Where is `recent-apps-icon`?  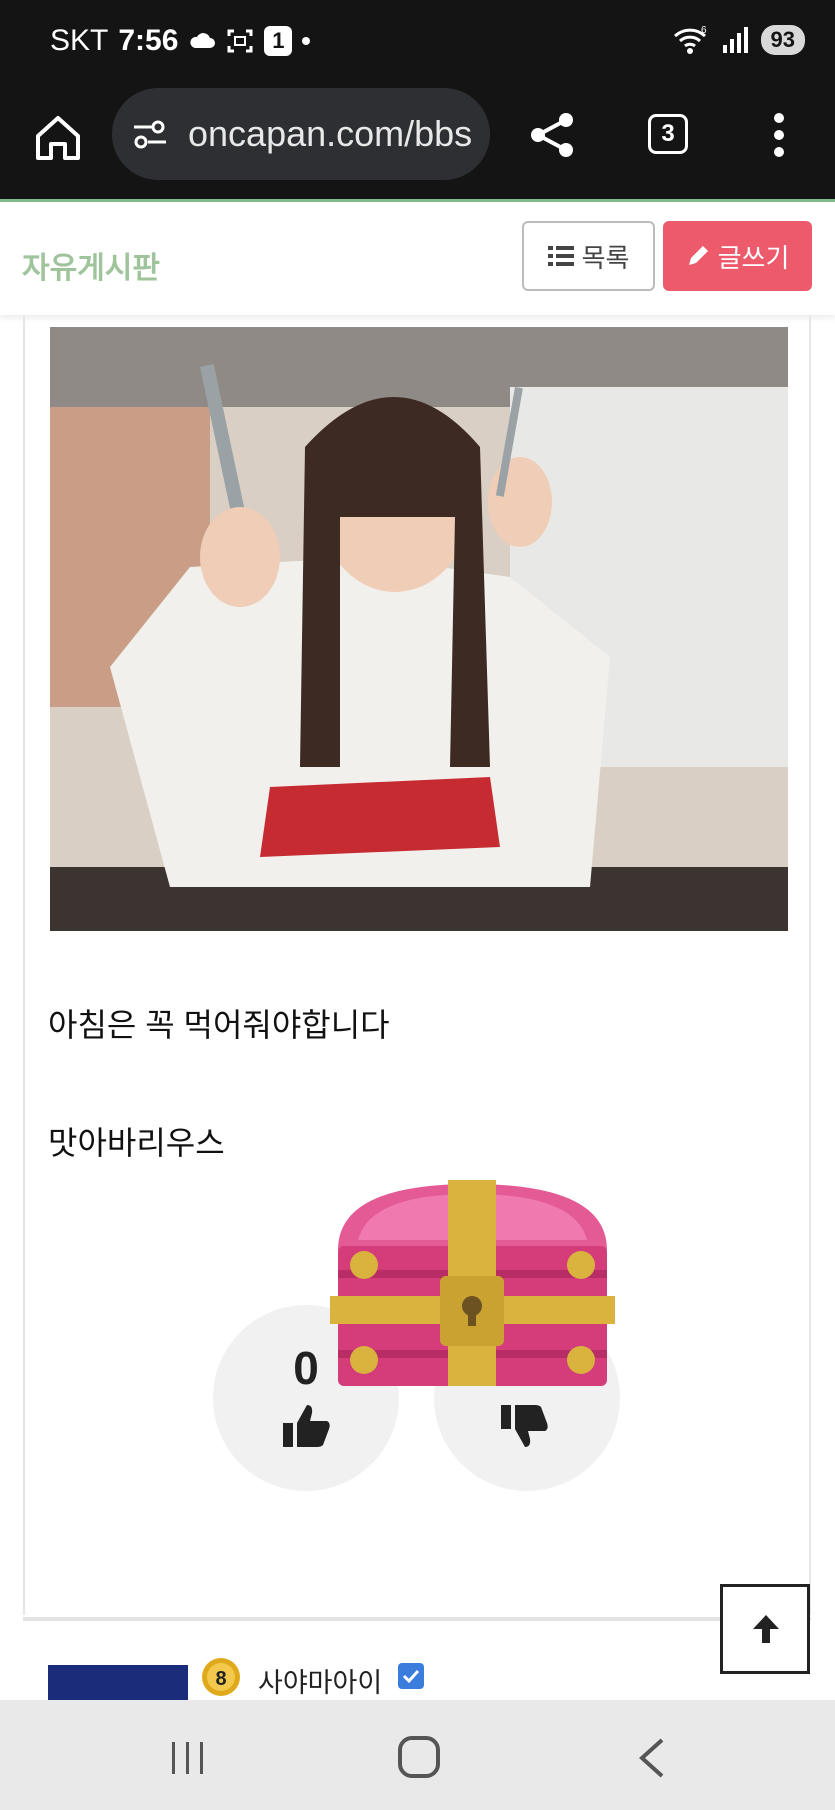 recent-apps-icon is located at coordinates (188, 1758).